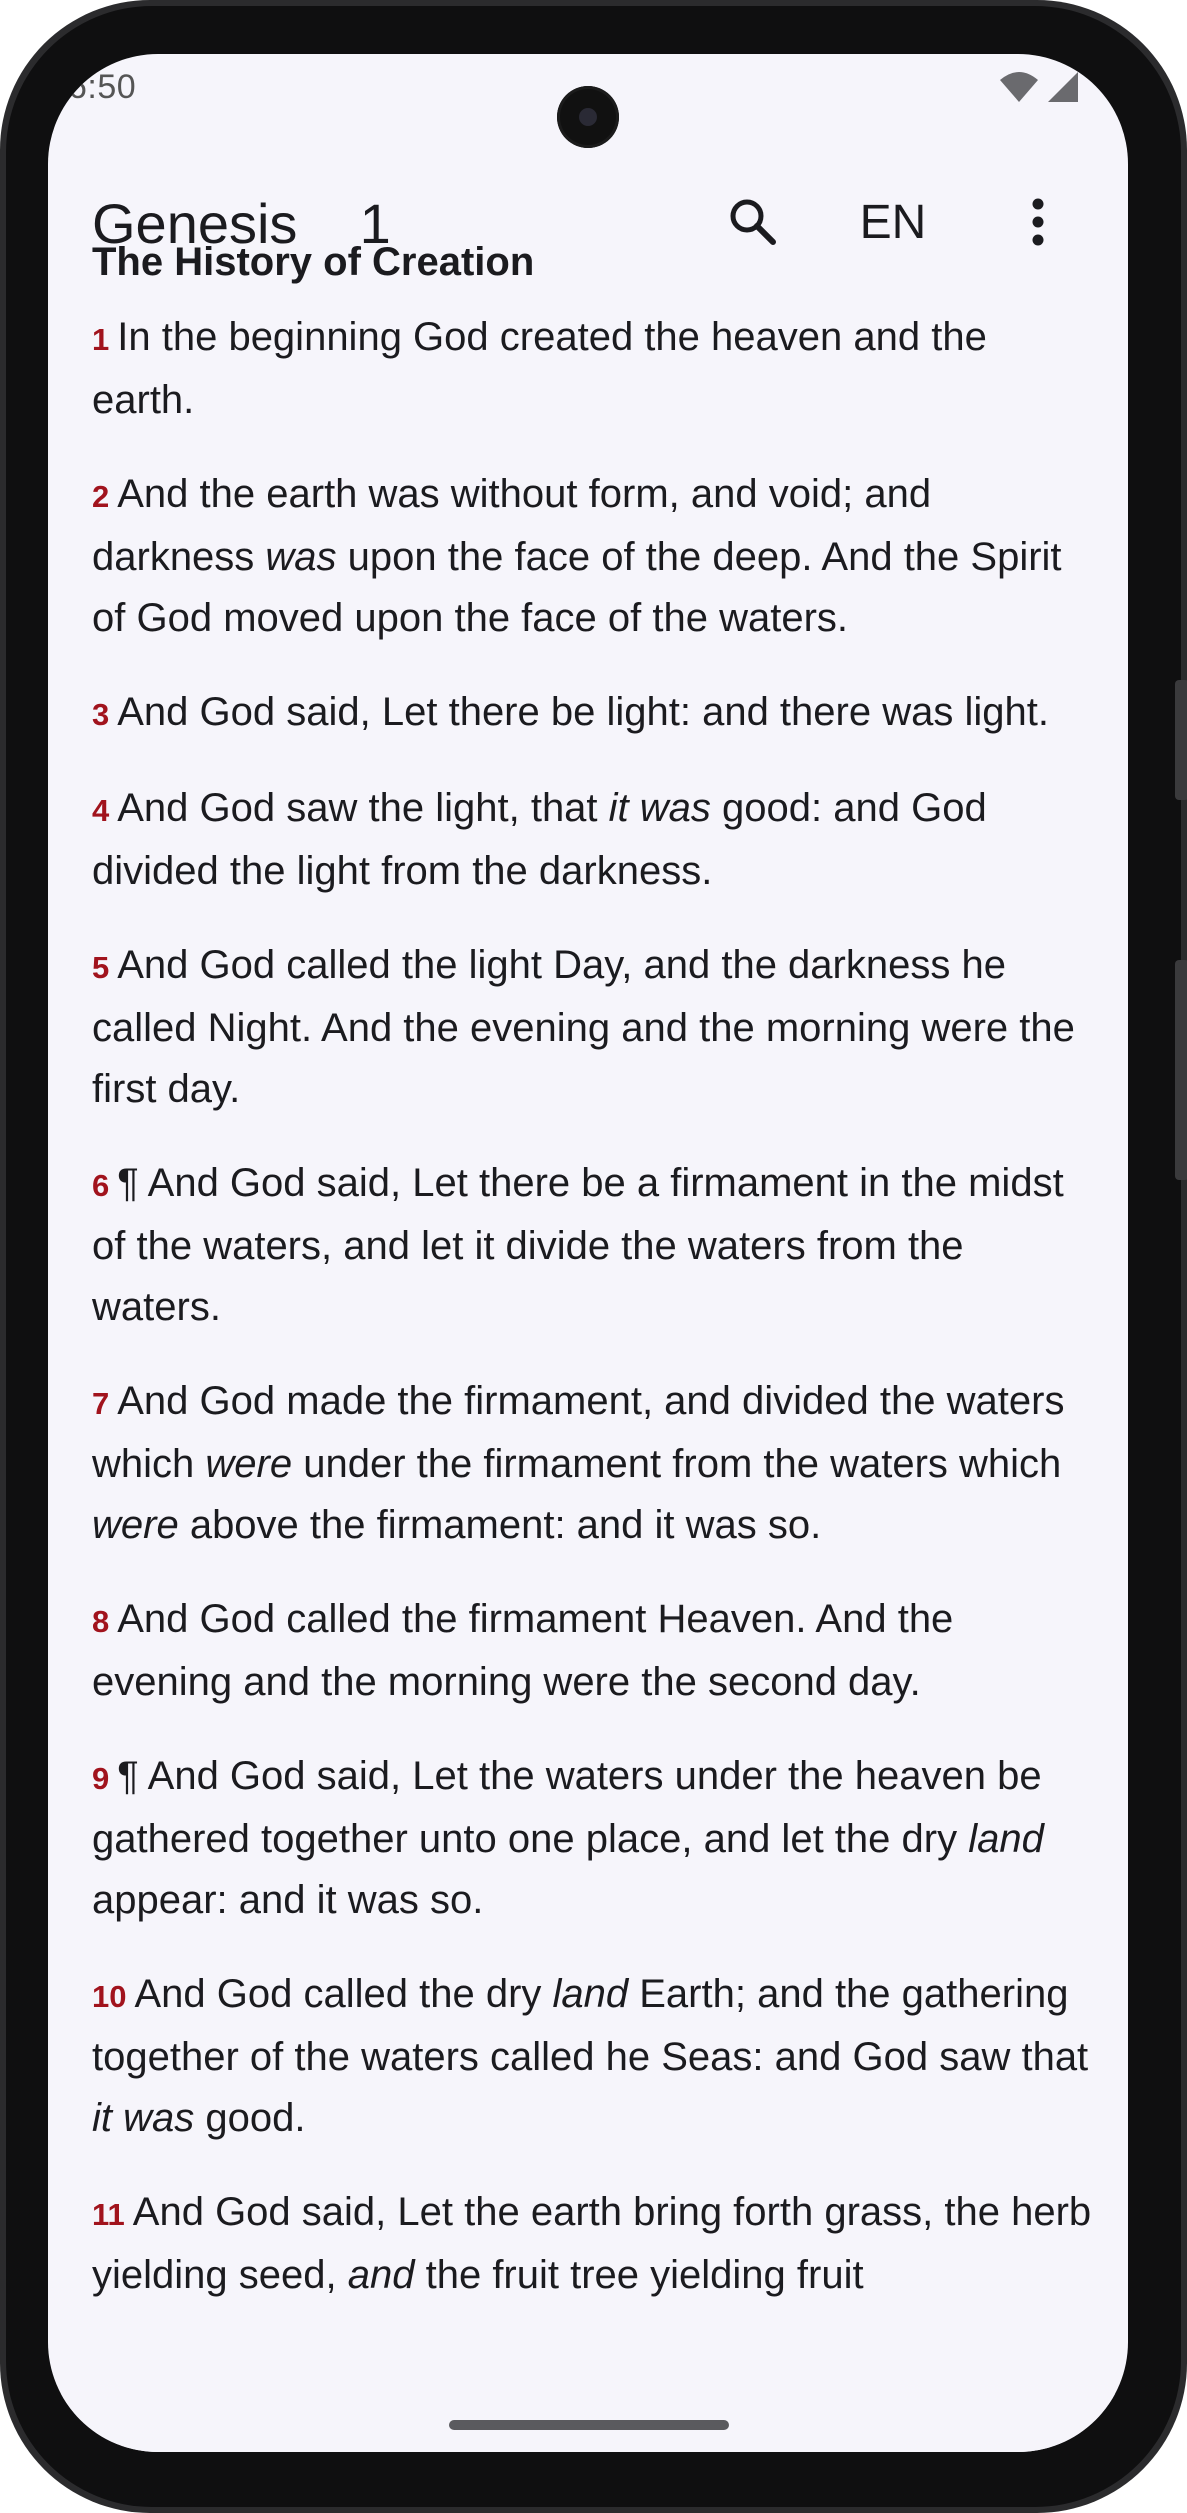 Image resolution: width=1187 pixels, height=2513 pixels. Describe the element at coordinates (101, 967) in the screenshot. I see `verse-number: 5` at that location.